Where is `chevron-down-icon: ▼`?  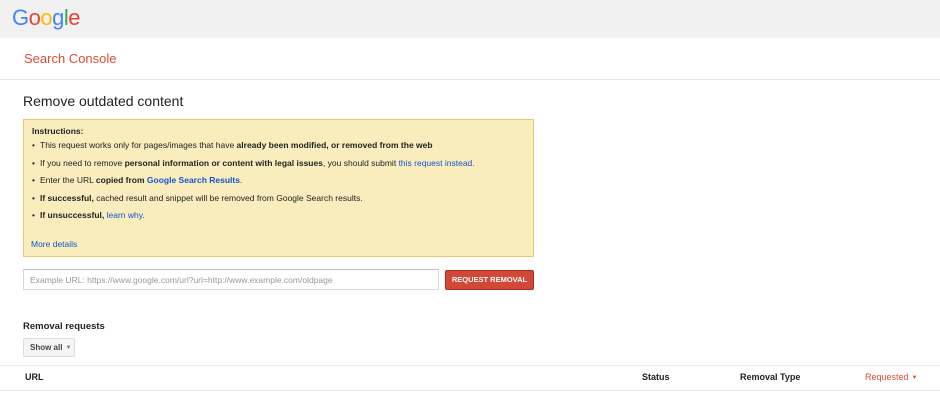 chevron-down-icon: ▼ is located at coordinates (68, 348).